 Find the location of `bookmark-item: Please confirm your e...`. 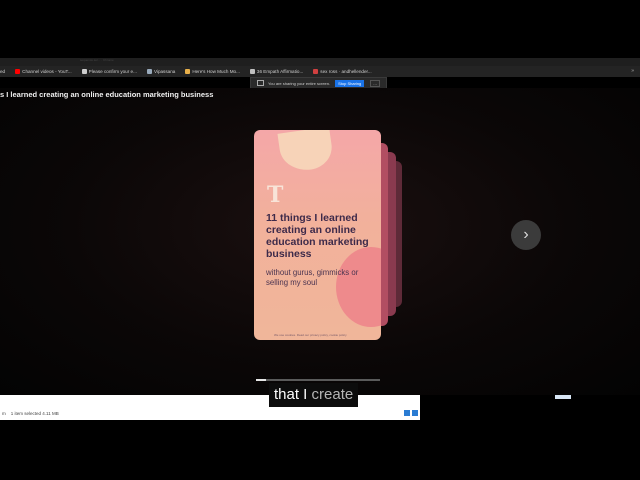

bookmark-item: Please confirm your e... is located at coordinates (109, 71).